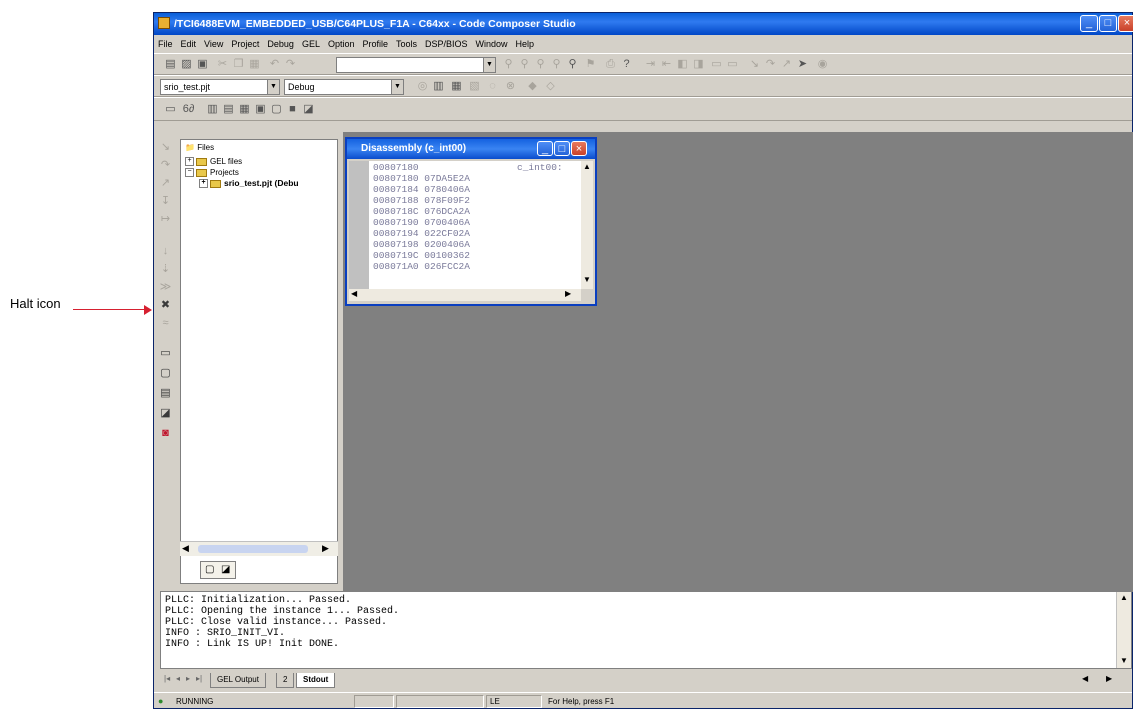  What do you see at coordinates (556, 64) in the screenshot?
I see `find-in-files-icon: ⚲` at bounding box center [556, 64].